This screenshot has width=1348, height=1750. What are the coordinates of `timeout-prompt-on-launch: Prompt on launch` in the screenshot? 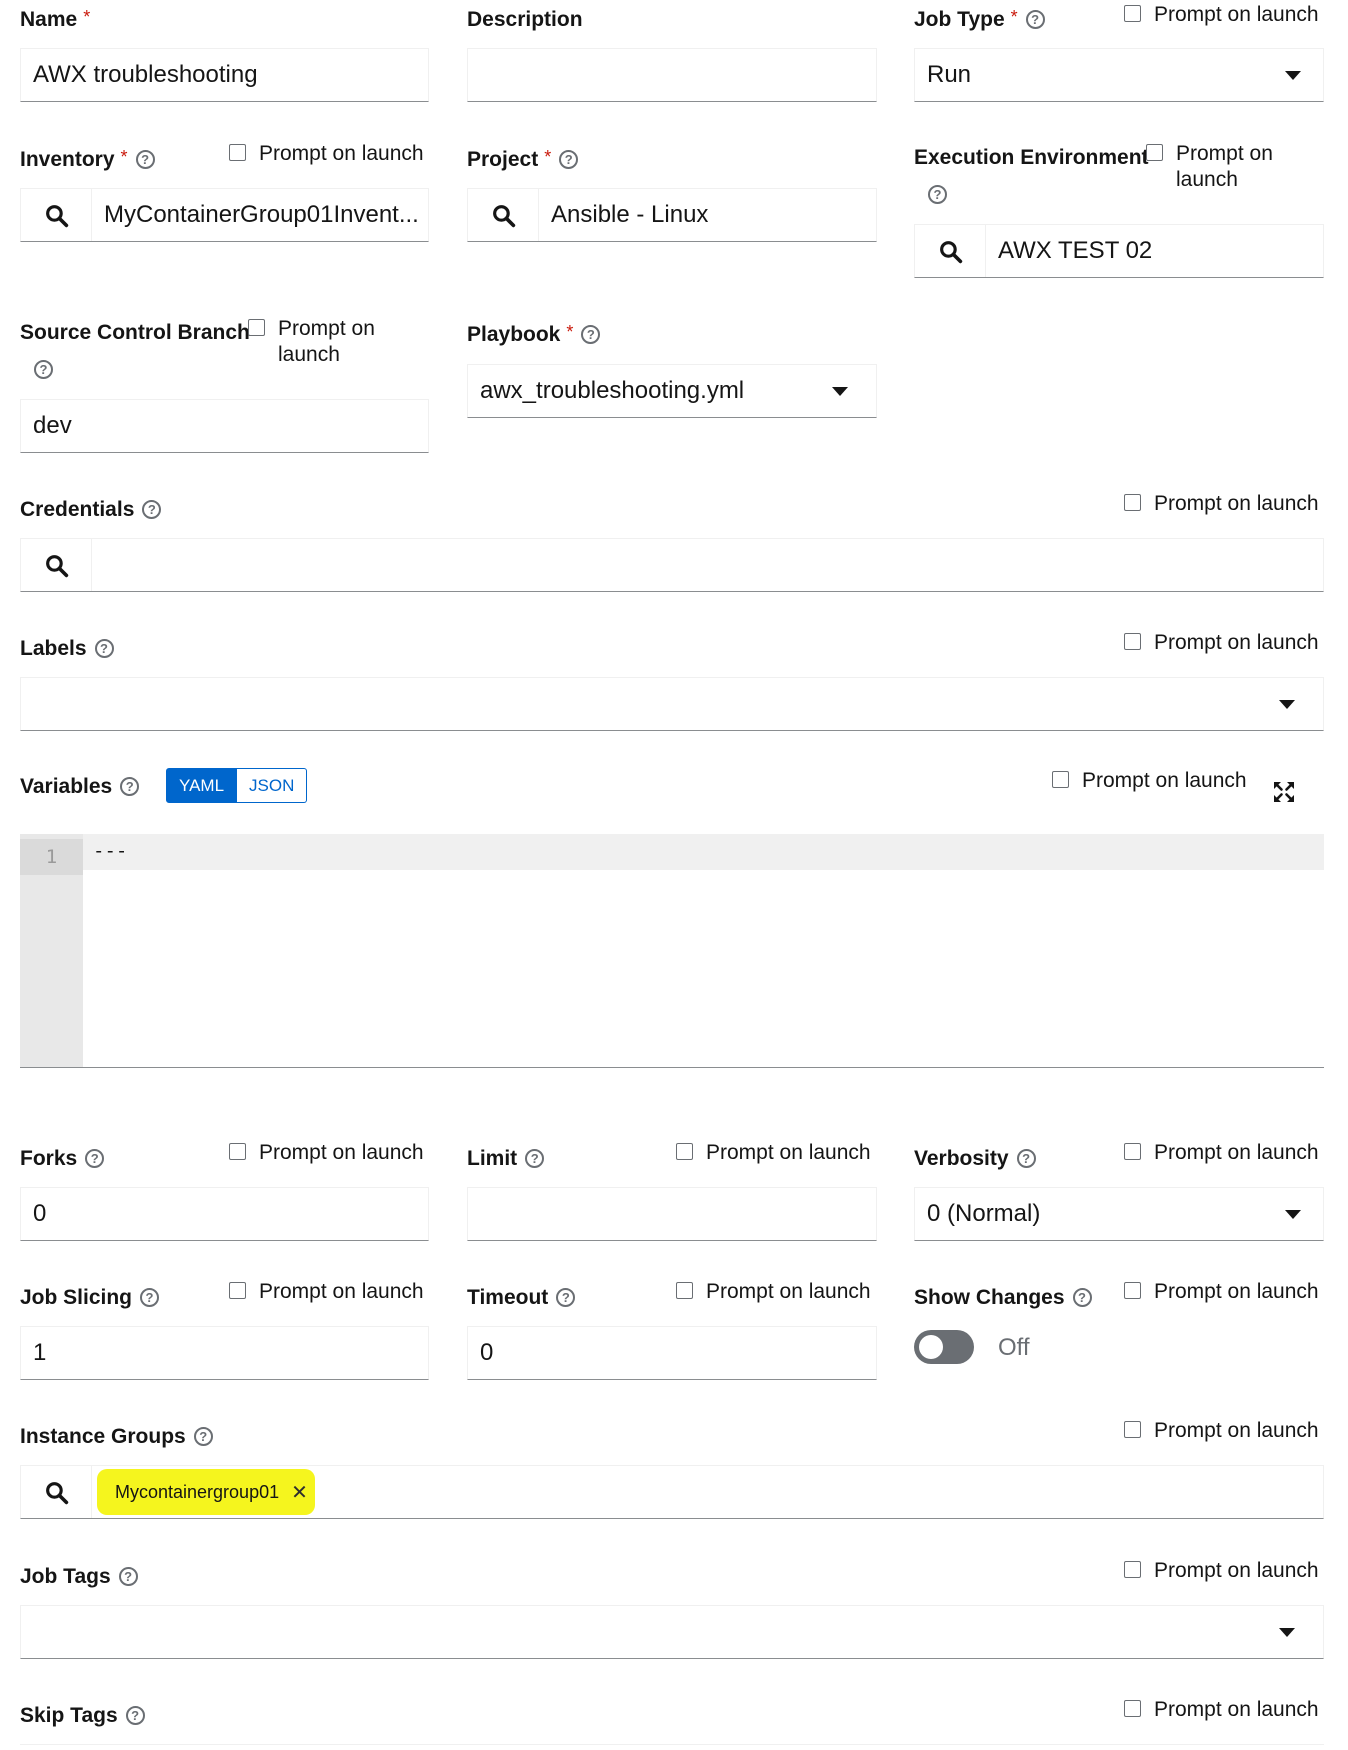 It's located at (773, 1292).